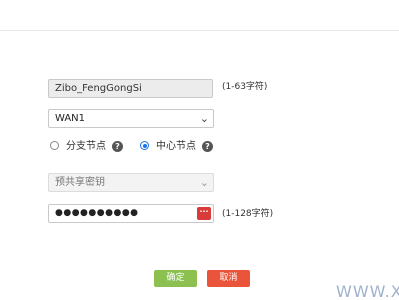 The image size is (399, 300). What do you see at coordinates (176, 146) in the screenshot?
I see `center-node-label: 中心节点` at bounding box center [176, 146].